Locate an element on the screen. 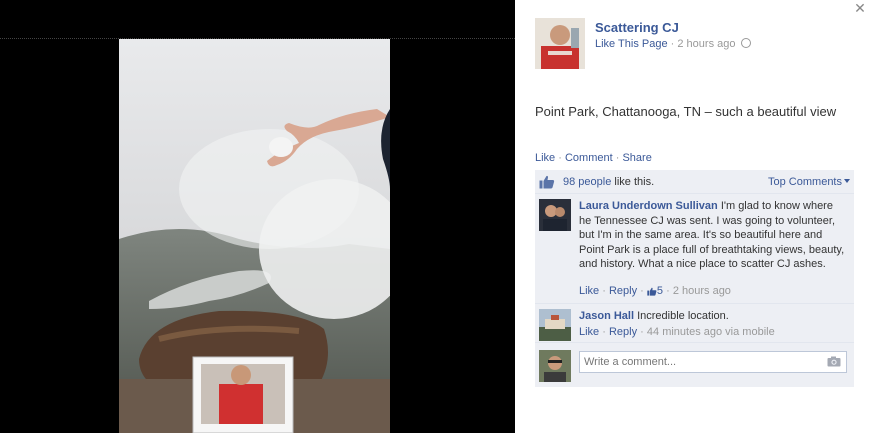 Image resolution: width=870 pixels, height=433 pixels. comment-body: Jason Hall Incredible location. is located at coordinates (713, 316).